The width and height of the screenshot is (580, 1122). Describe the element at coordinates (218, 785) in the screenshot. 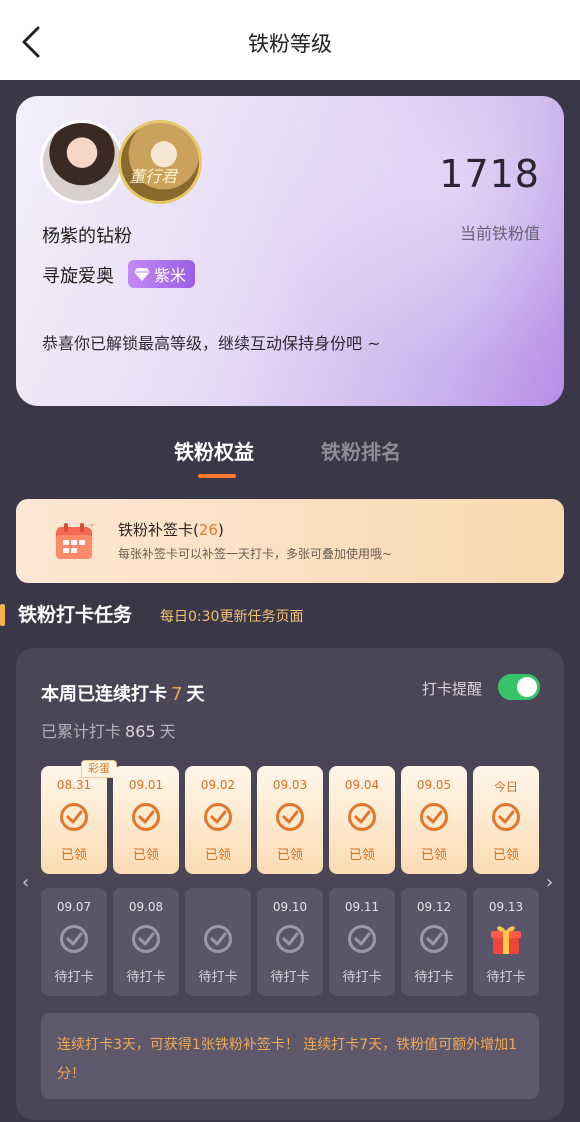

I see `day-date: 09.02` at that location.